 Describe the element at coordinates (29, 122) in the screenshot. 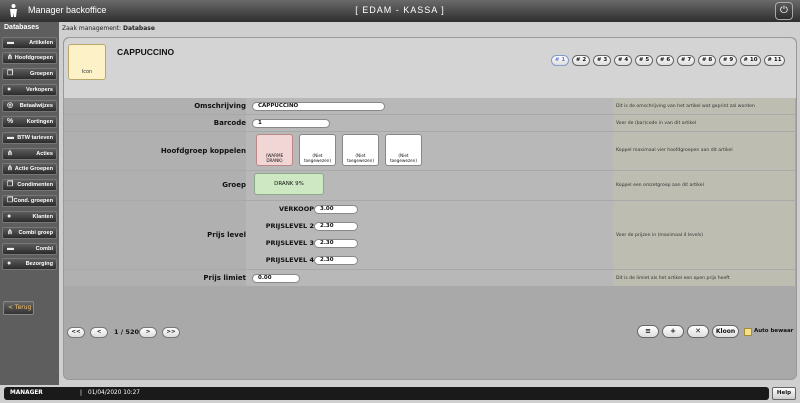

I see `sidebar-item-kortingen: % Kortingen` at that location.